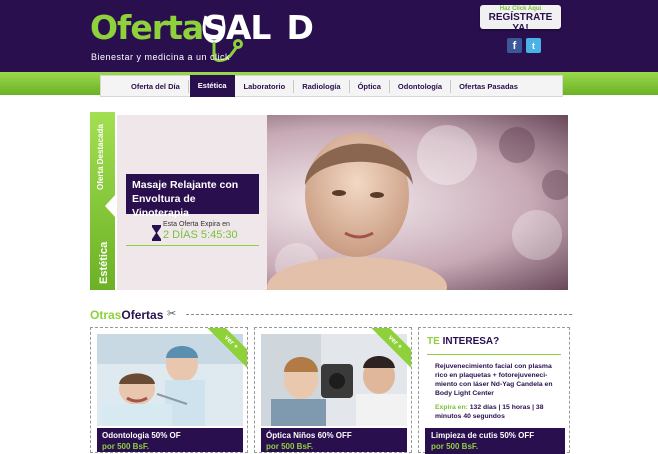  What do you see at coordinates (142, 315) in the screenshot?
I see `otras-title-part2: Ofertas` at bounding box center [142, 315].